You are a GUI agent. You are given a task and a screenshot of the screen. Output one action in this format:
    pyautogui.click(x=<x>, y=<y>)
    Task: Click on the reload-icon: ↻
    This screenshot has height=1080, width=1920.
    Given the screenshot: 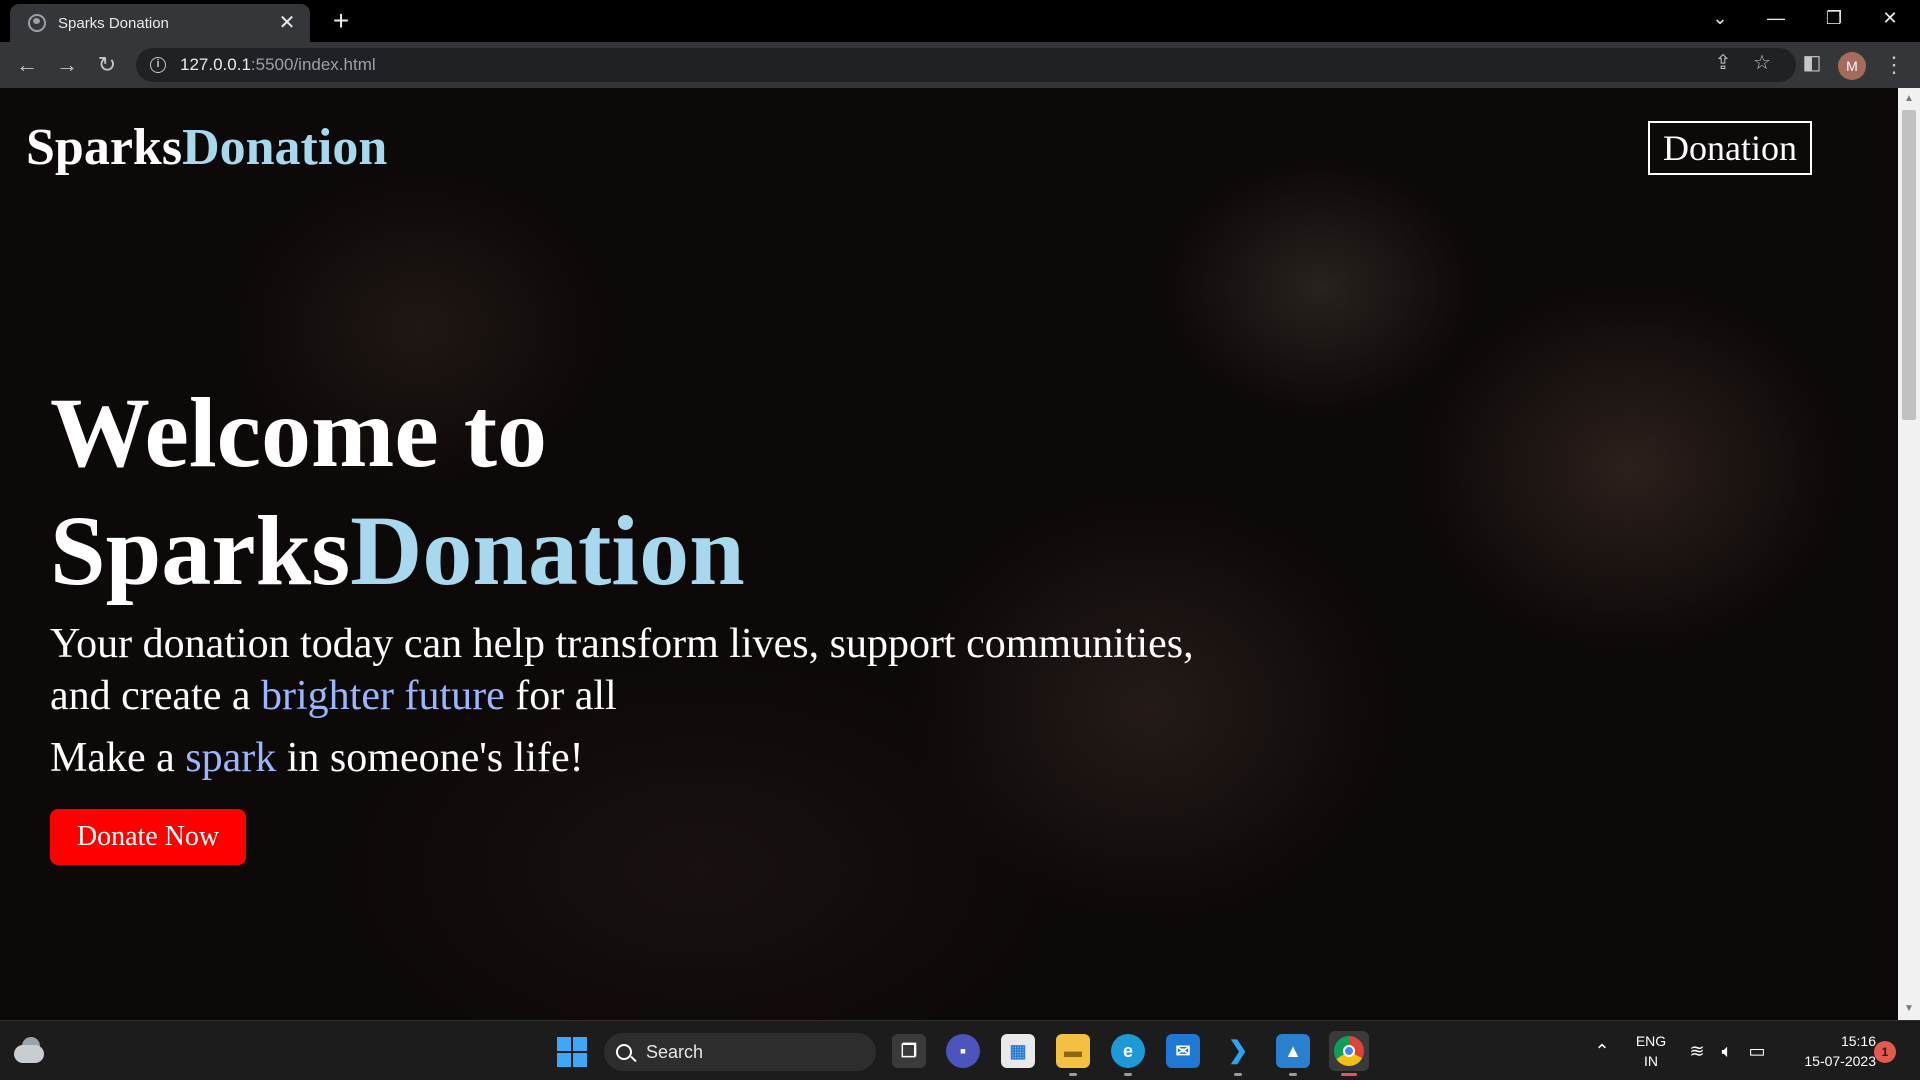 What is the action you would take?
    pyautogui.click(x=107, y=65)
    